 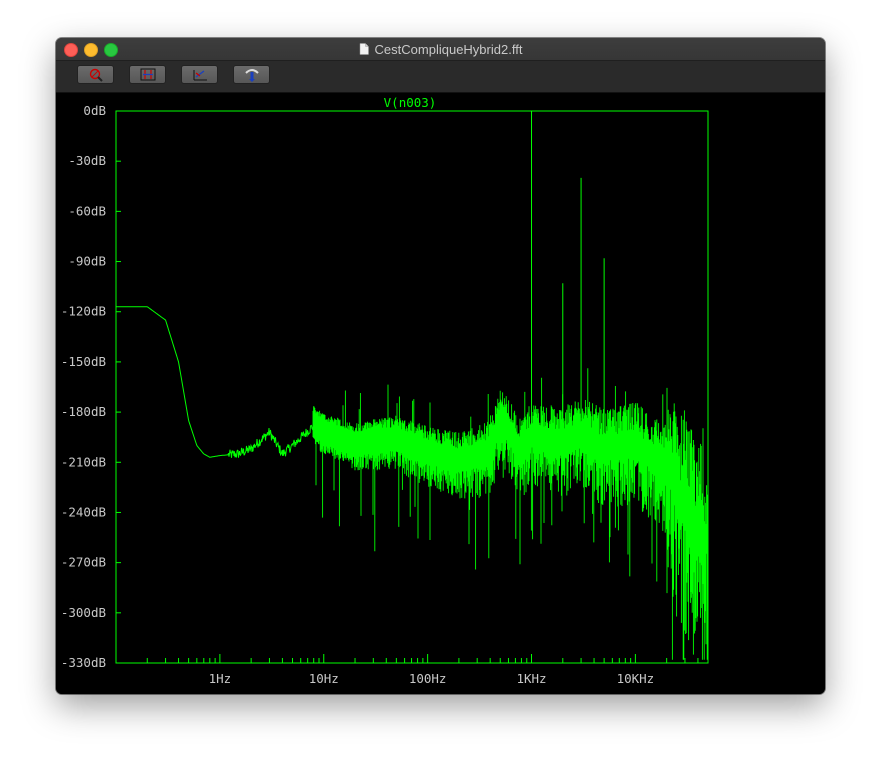 What do you see at coordinates (410, 102) in the screenshot?
I see `chart-title: V(n003)` at bounding box center [410, 102].